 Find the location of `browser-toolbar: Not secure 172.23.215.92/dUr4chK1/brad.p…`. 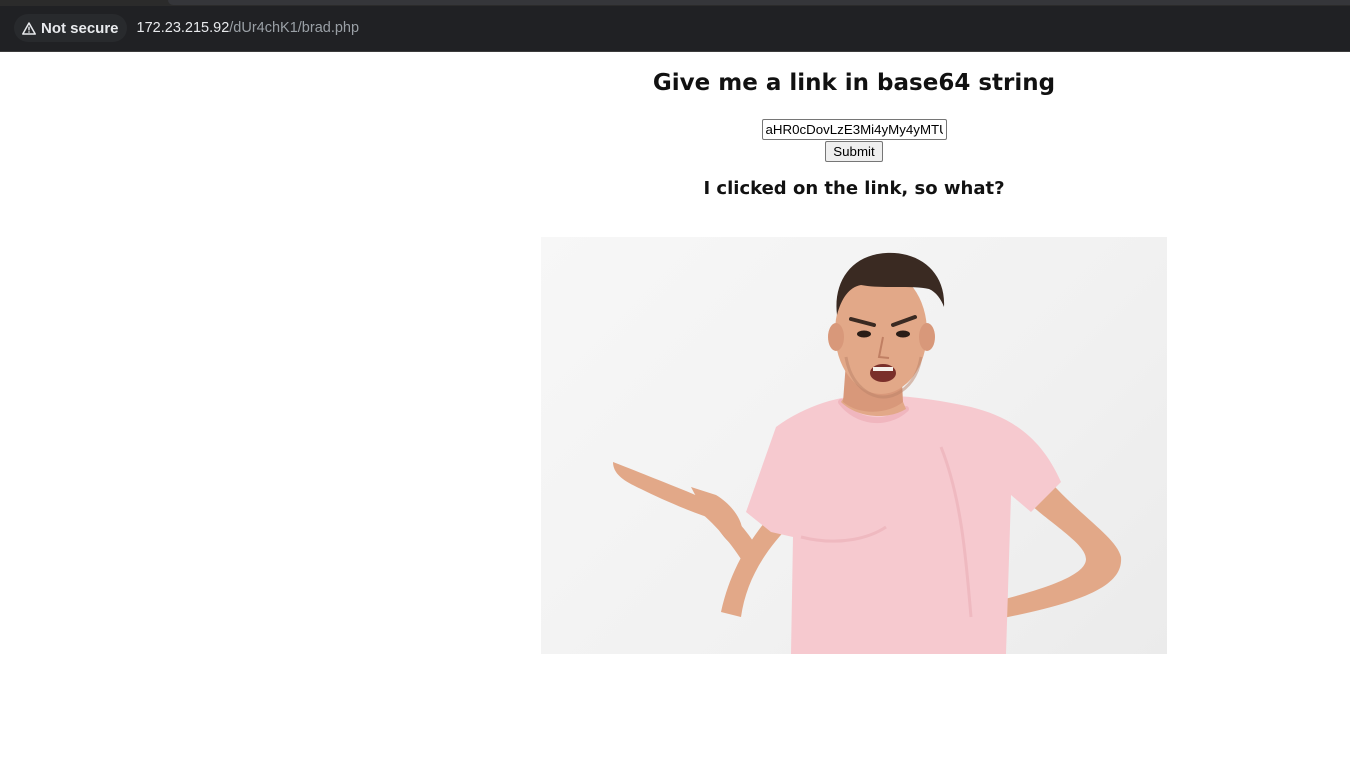

browser-toolbar: Not secure 172.23.215.92/dUr4chK1/brad.p… is located at coordinates (675, 26).